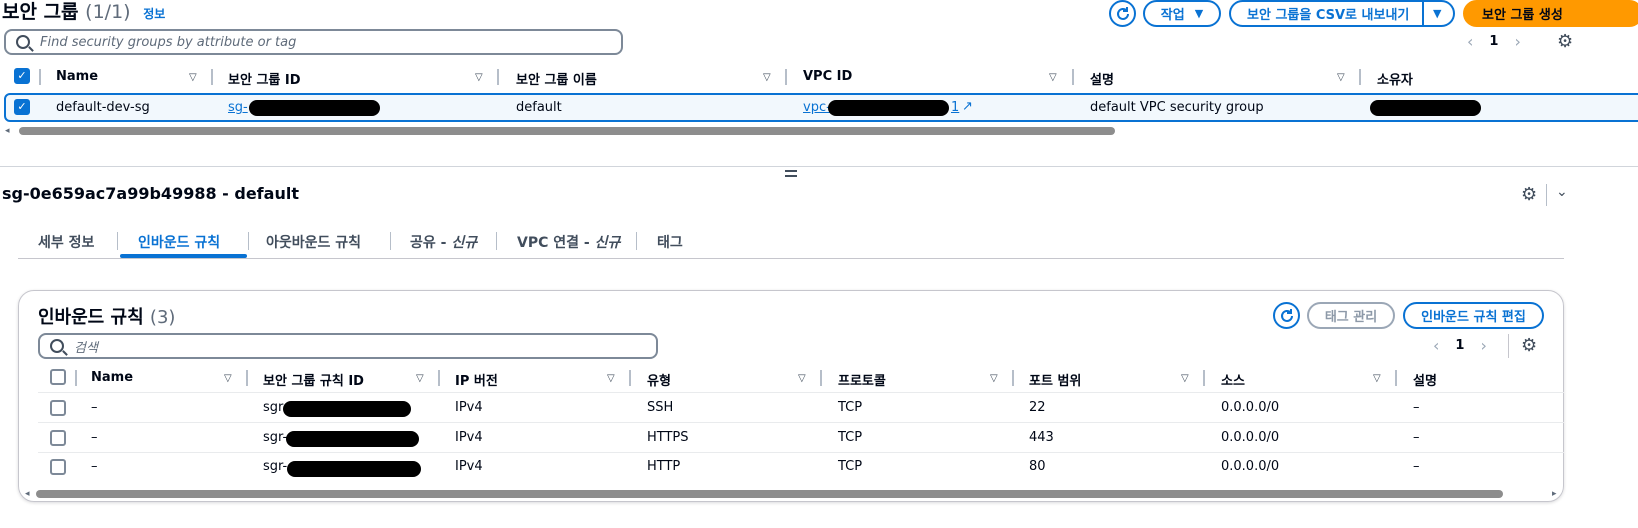  I want to click on export-csv-split-button: 보안 그룹을 CSV로 내보내기 ▼, so click(1342, 13).